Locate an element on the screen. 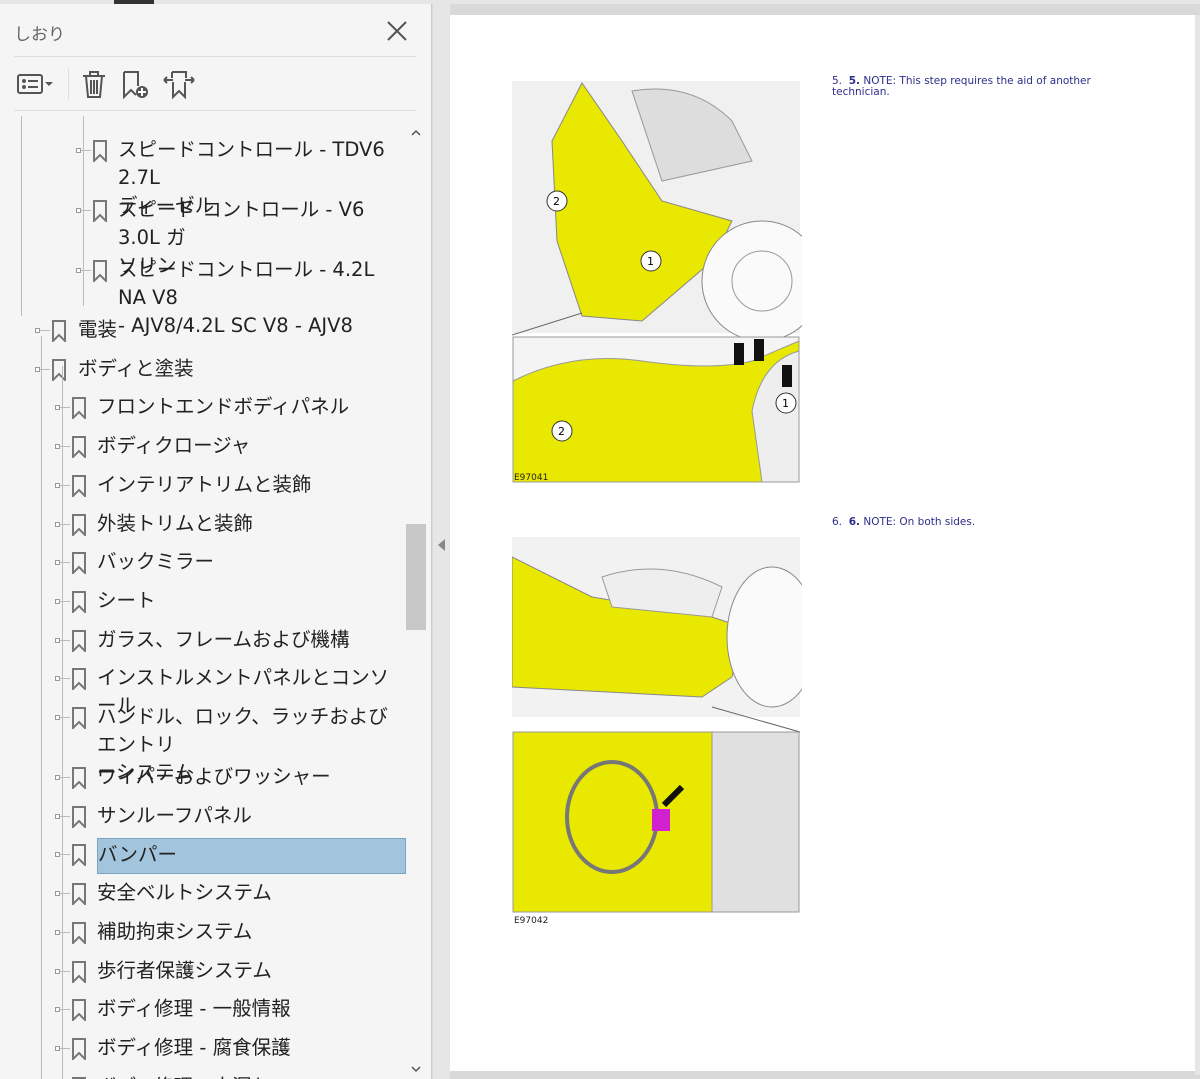 The image size is (1200, 1079). collapse-arrow-icon is located at coordinates (441, 545).